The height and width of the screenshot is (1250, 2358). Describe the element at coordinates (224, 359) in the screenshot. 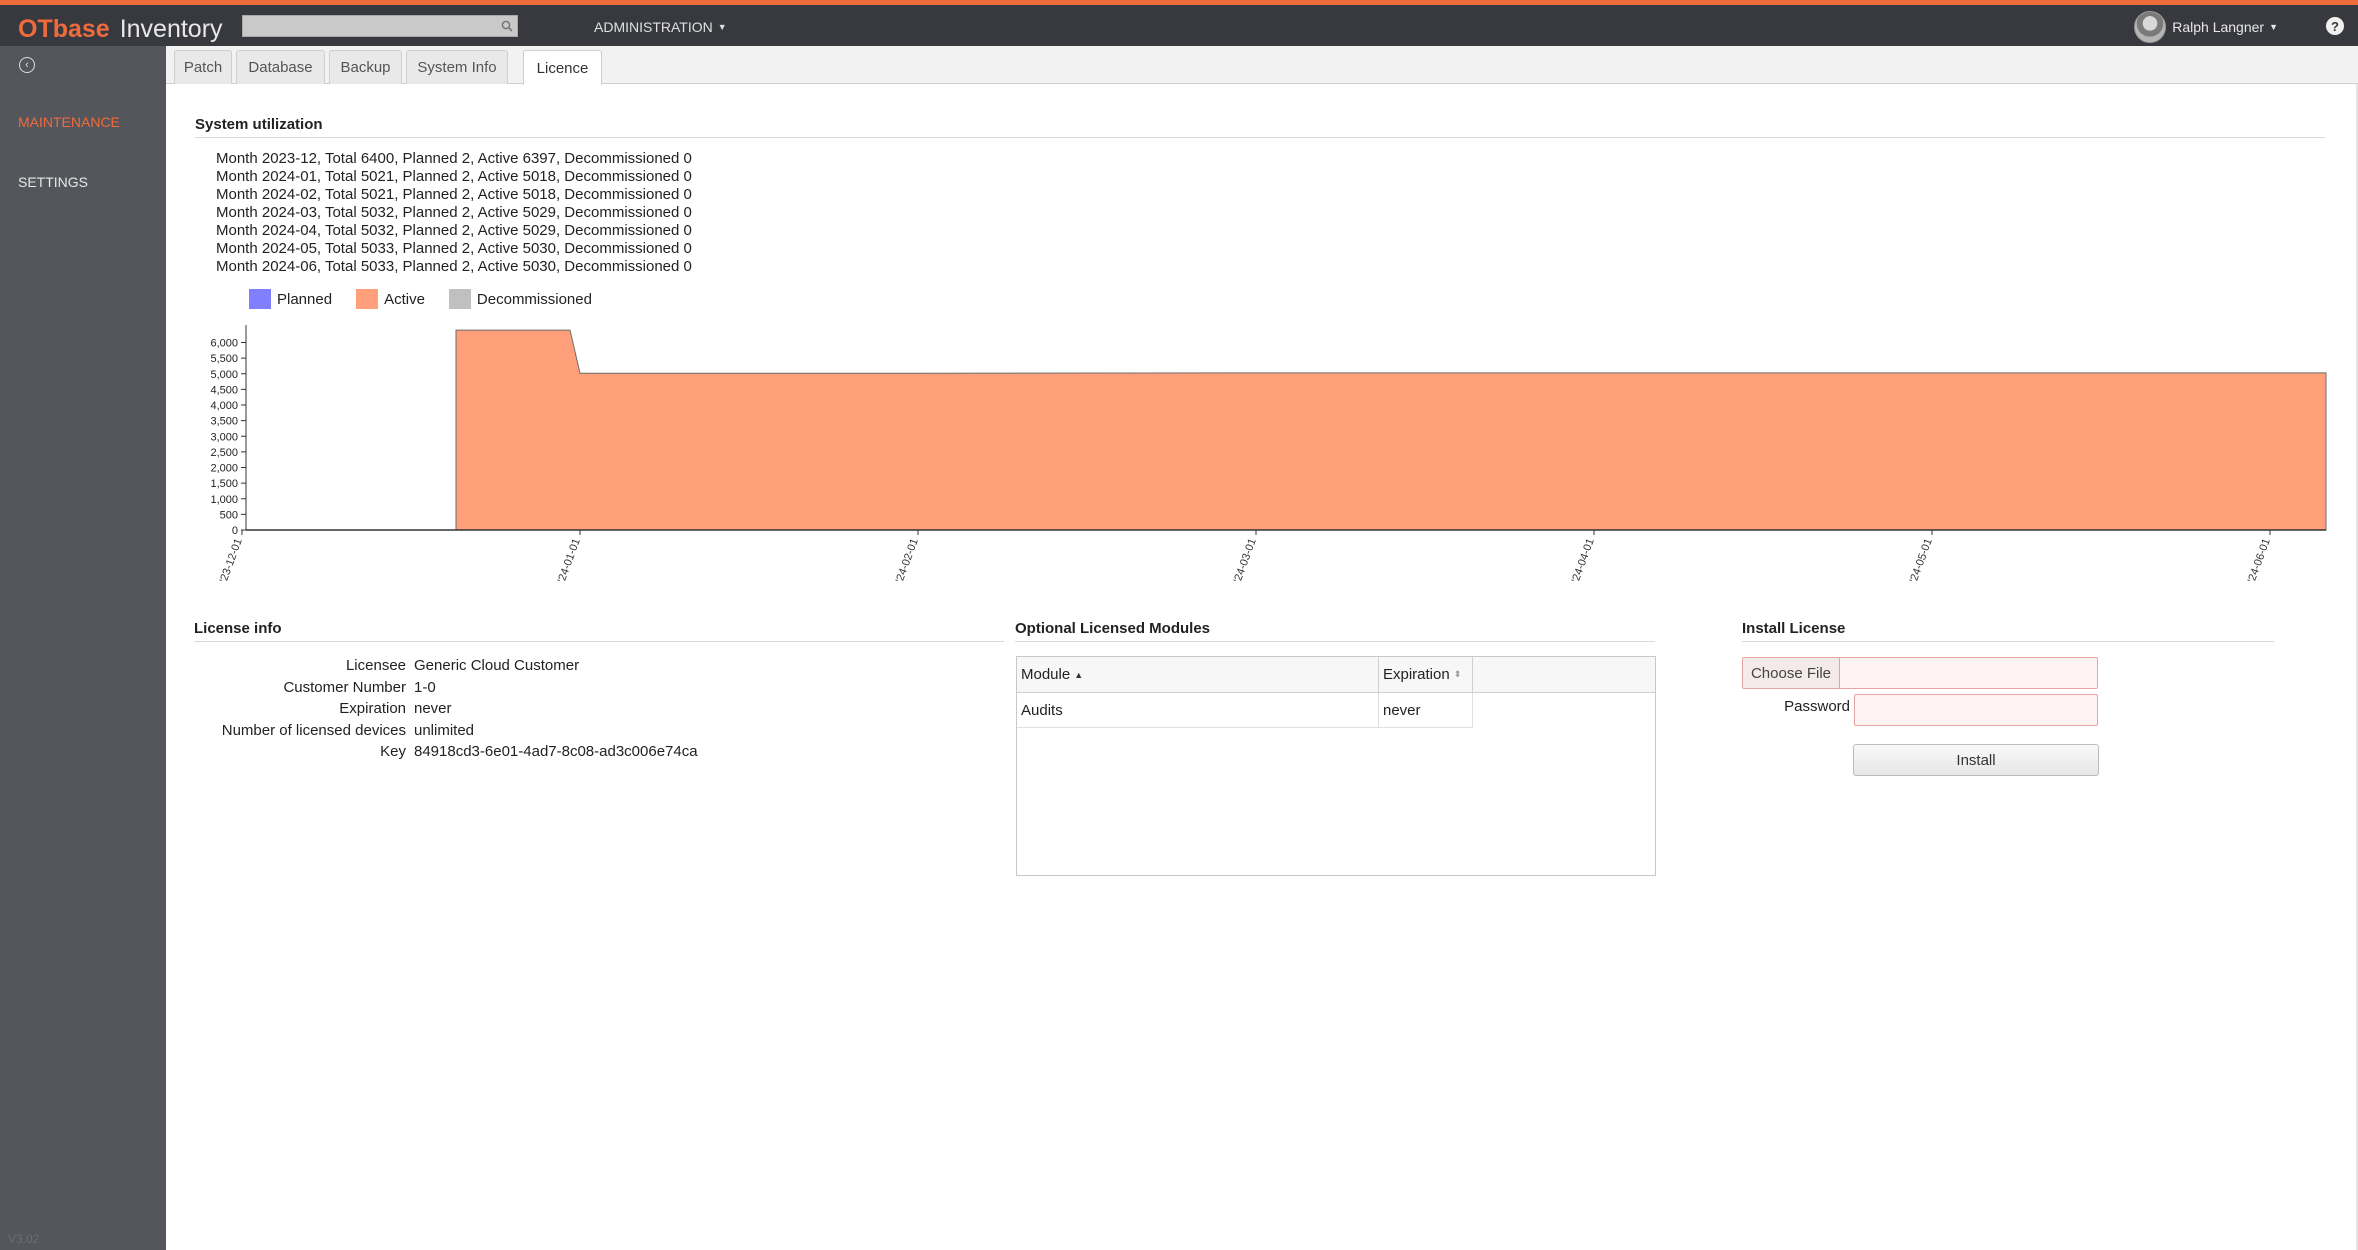

I see `y-tick-label: 5,500` at that location.